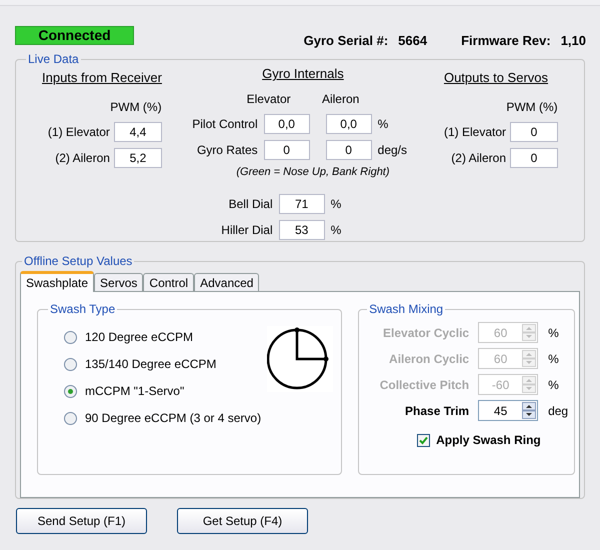 Image resolution: width=600 pixels, height=550 pixels. What do you see at coordinates (225, 124) in the screenshot?
I see `row-label: Pilot Control` at bounding box center [225, 124].